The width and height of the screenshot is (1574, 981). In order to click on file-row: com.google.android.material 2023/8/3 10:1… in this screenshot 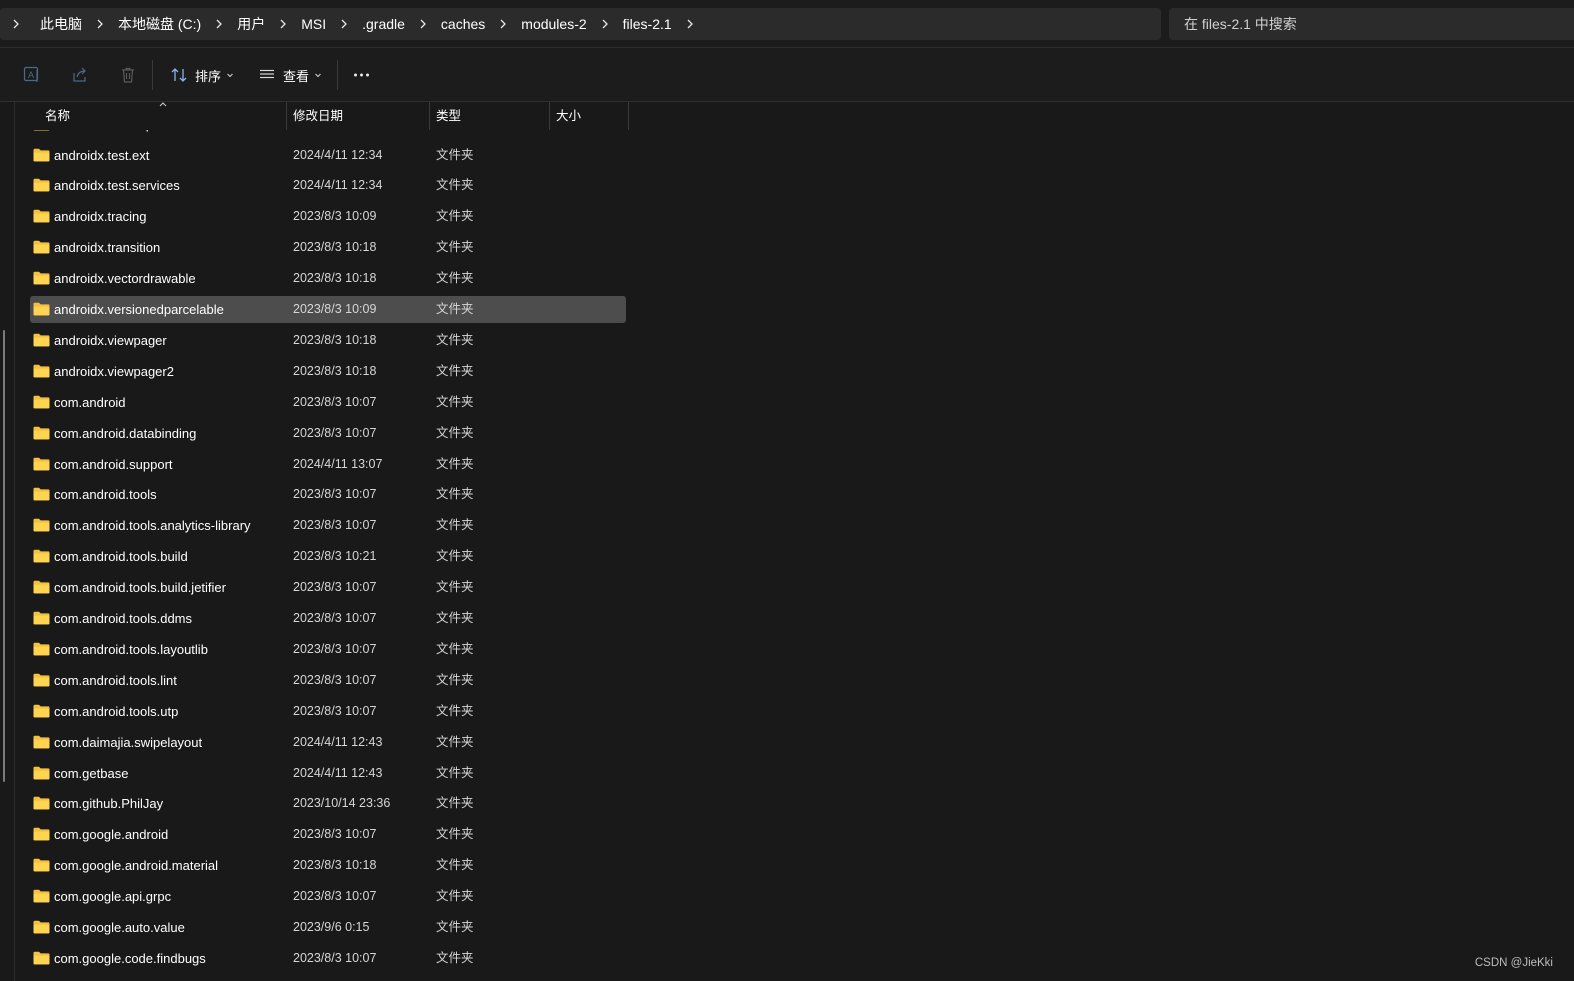, I will do `click(328, 865)`.